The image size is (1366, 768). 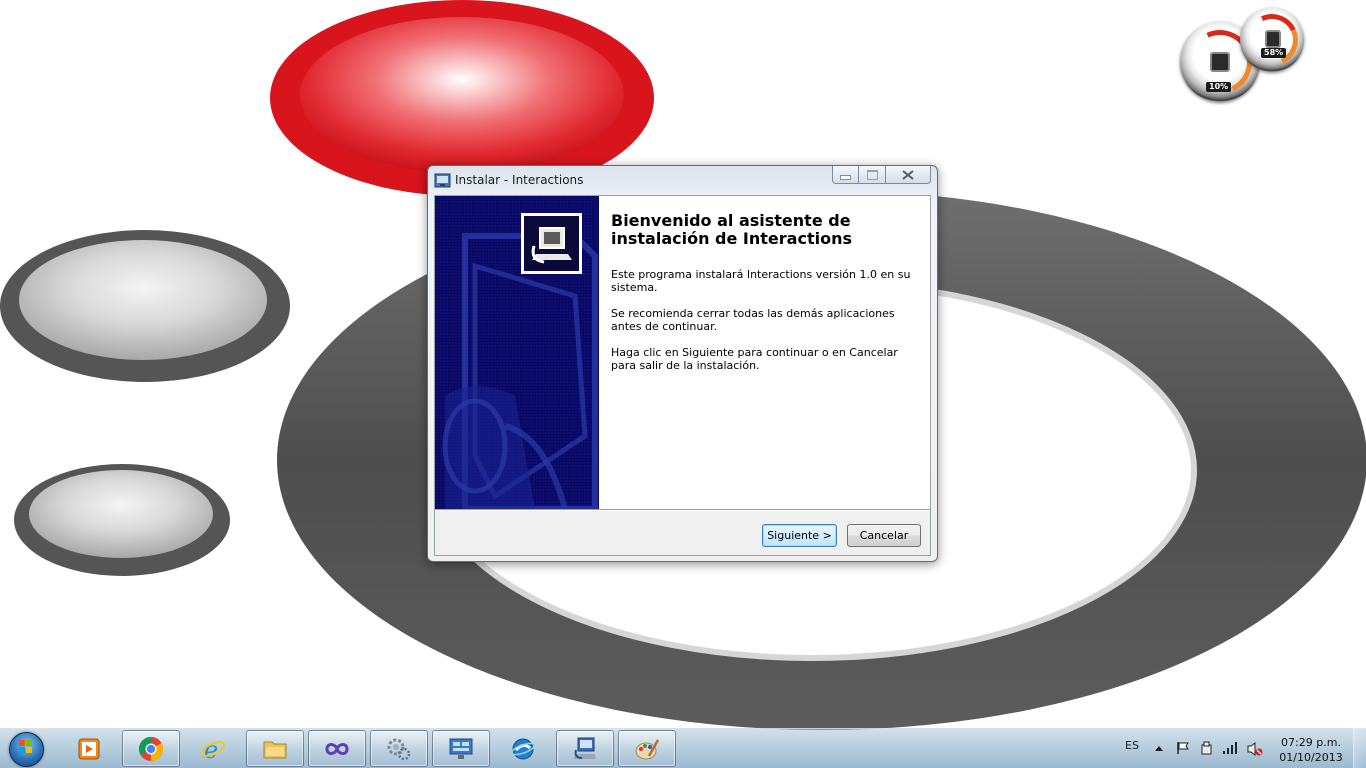 I want to click on taskbar-internet-explorer: e, so click(x=213, y=748).